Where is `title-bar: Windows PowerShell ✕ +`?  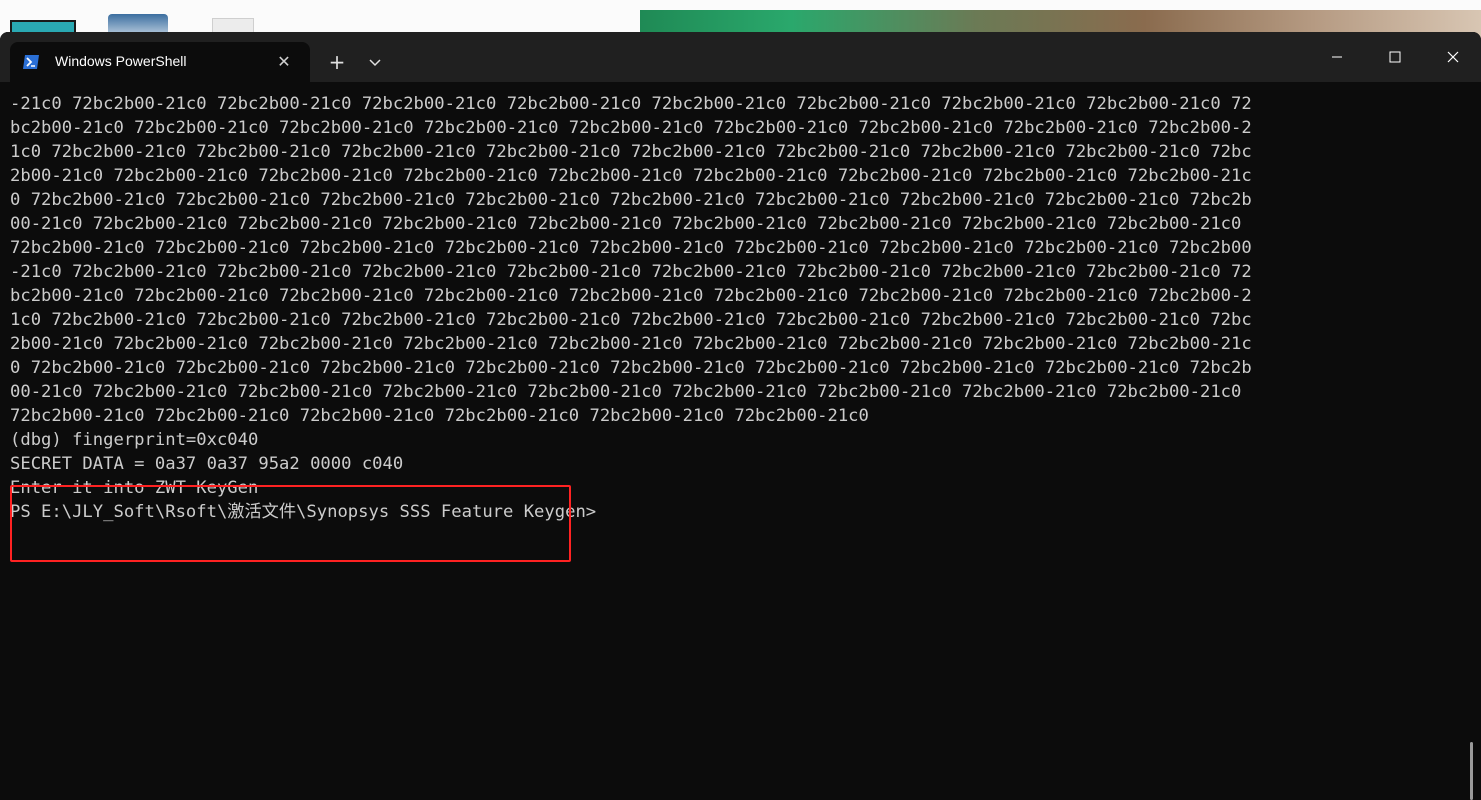
title-bar: Windows PowerShell ✕ + is located at coordinates (740, 57).